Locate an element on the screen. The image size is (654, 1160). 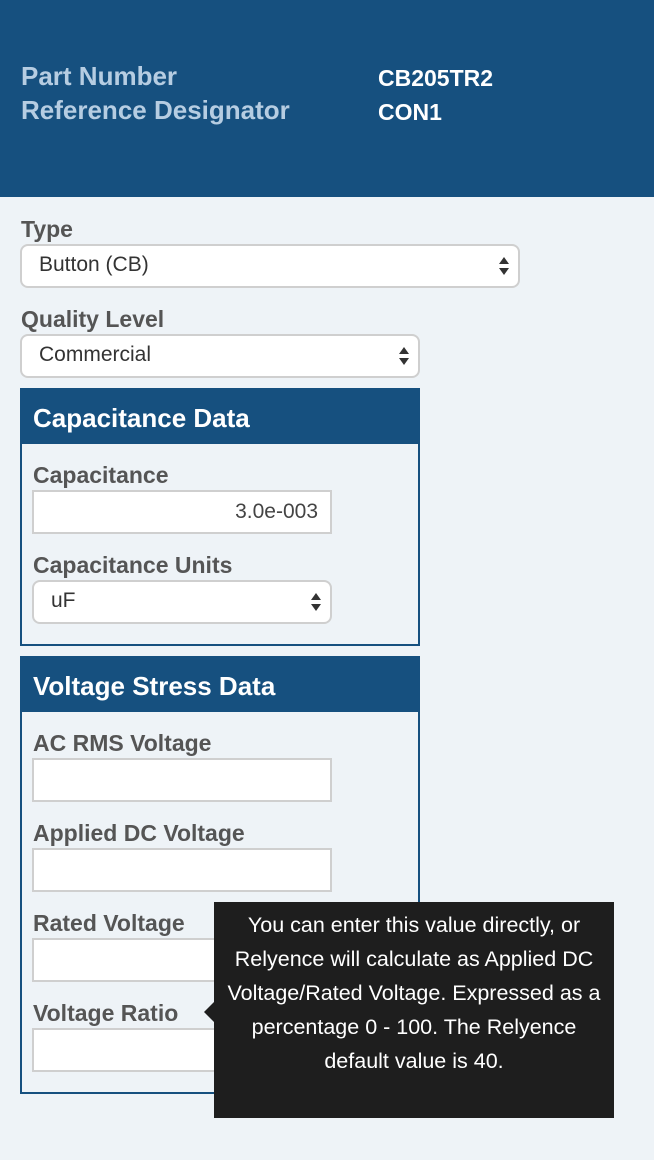
applied-dc-voltage-label: Applied DC Voltage is located at coordinates (139, 833).